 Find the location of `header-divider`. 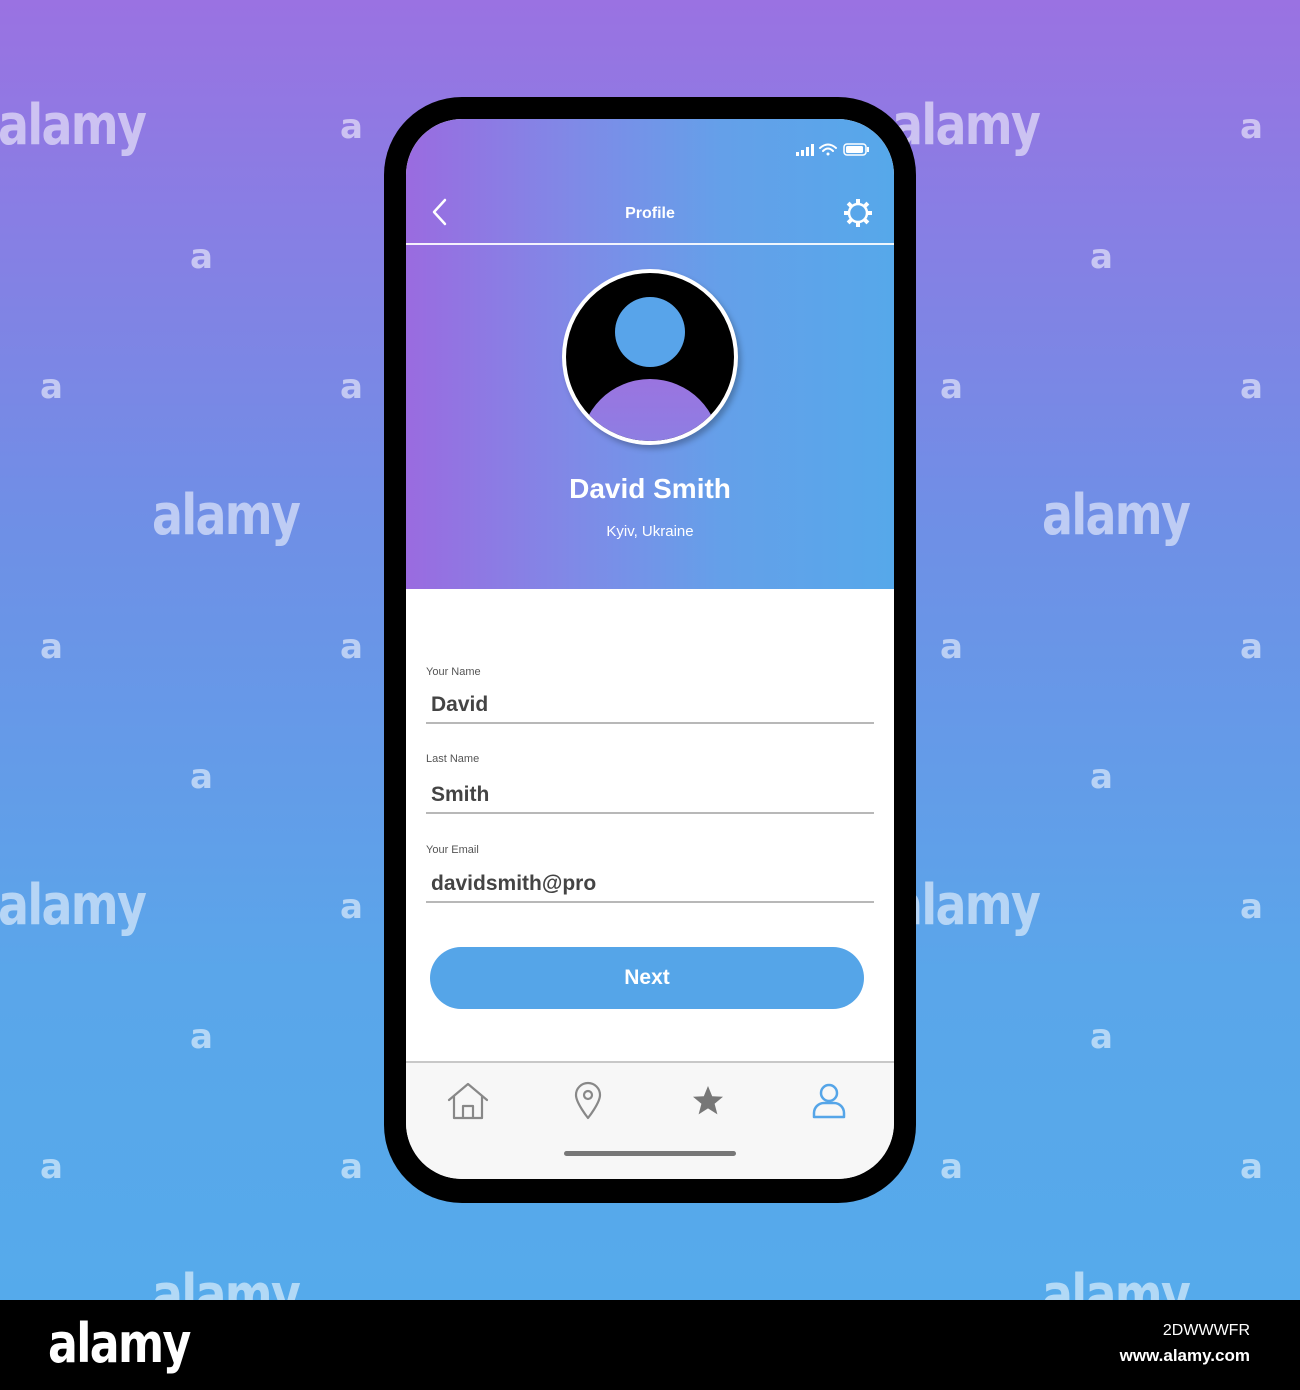

header-divider is located at coordinates (650, 244).